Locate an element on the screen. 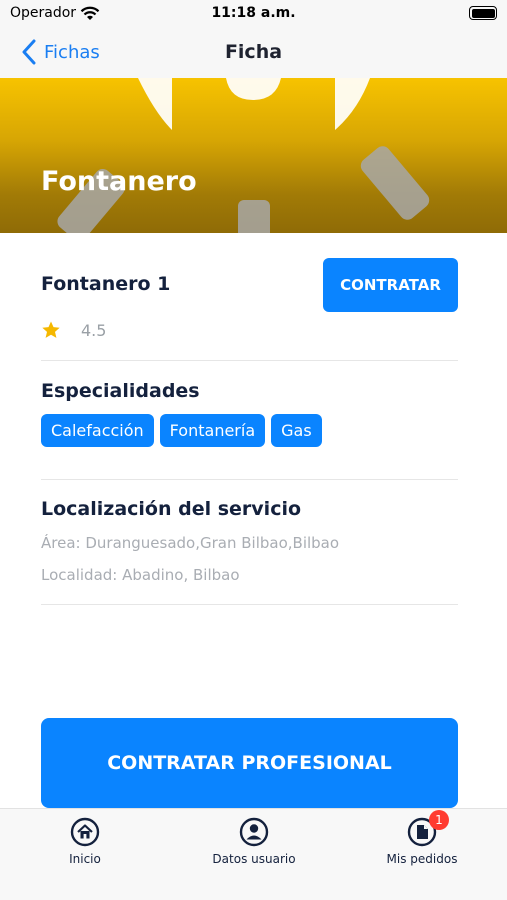  hero-title: Fontanero is located at coordinates (119, 181).